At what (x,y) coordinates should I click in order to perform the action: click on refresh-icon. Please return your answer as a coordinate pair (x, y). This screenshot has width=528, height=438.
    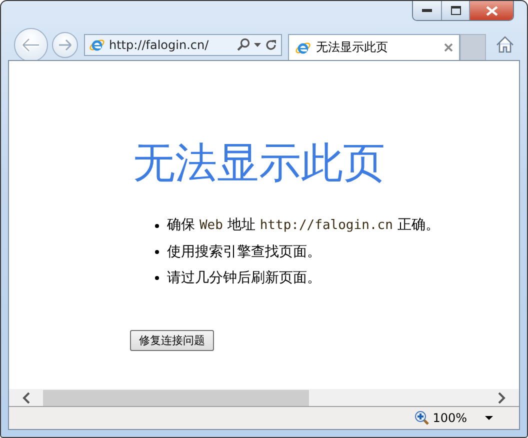
    Looking at the image, I should click on (271, 44).